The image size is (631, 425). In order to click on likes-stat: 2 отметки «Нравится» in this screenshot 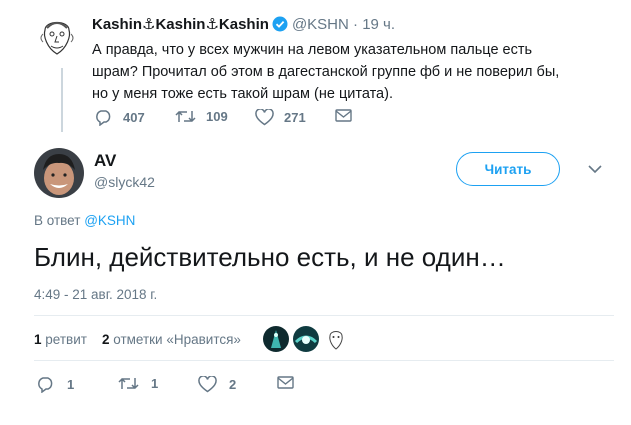, I will do `click(171, 339)`.